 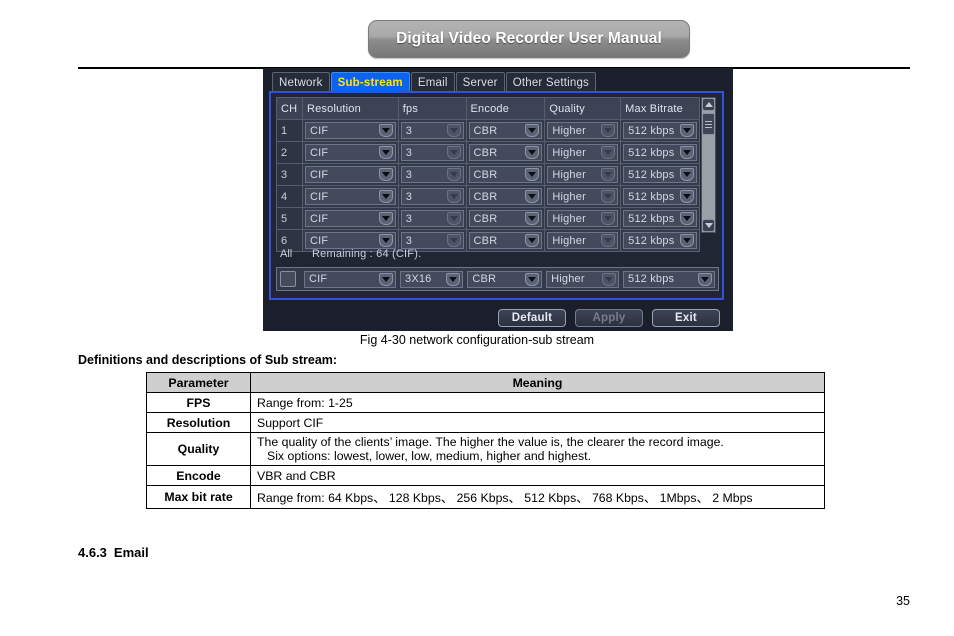 What do you see at coordinates (480, 82) in the screenshot?
I see `tab-server: Server` at bounding box center [480, 82].